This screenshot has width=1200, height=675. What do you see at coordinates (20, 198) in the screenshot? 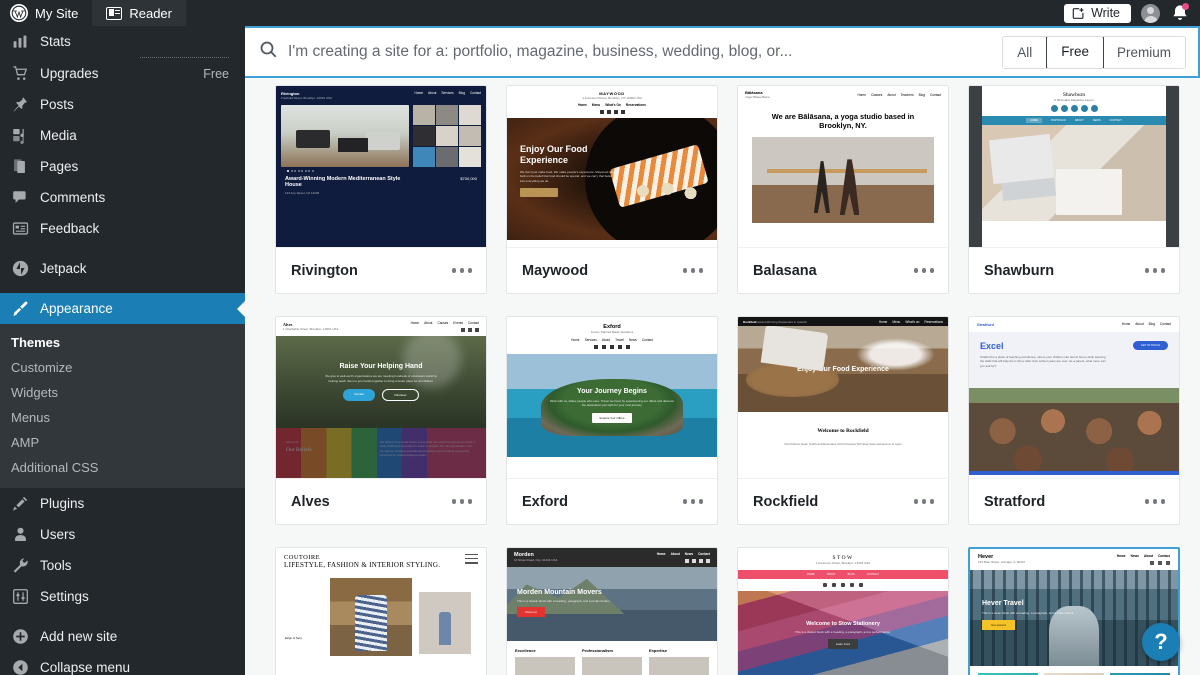
I see `comment-icon` at bounding box center [20, 198].